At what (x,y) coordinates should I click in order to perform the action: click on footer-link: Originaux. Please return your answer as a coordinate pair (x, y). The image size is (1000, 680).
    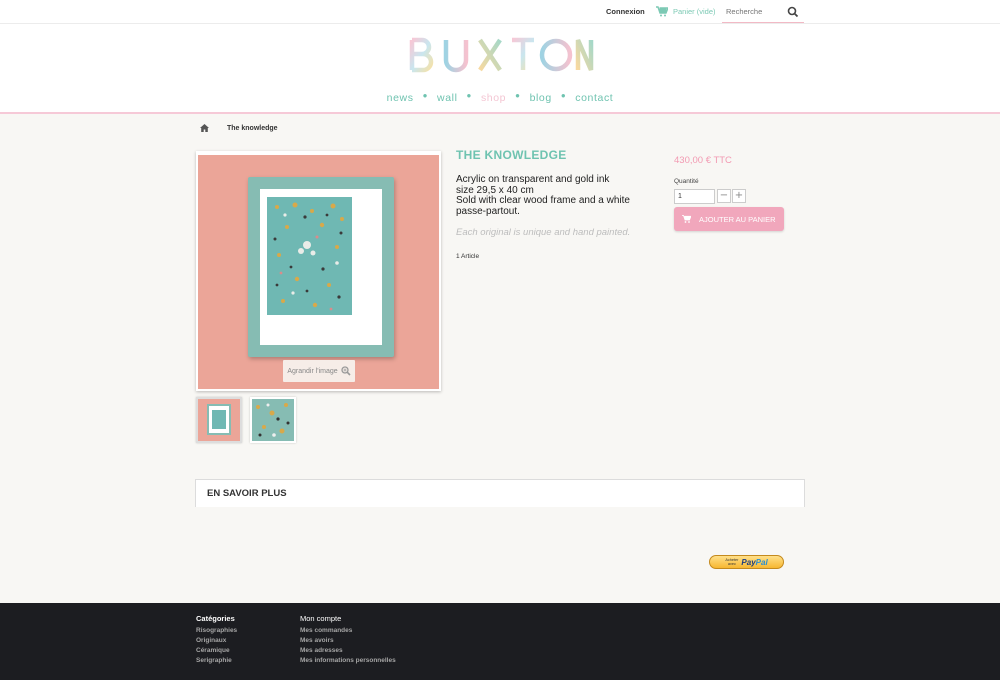
    Looking at the image, I should click on (216, 641).